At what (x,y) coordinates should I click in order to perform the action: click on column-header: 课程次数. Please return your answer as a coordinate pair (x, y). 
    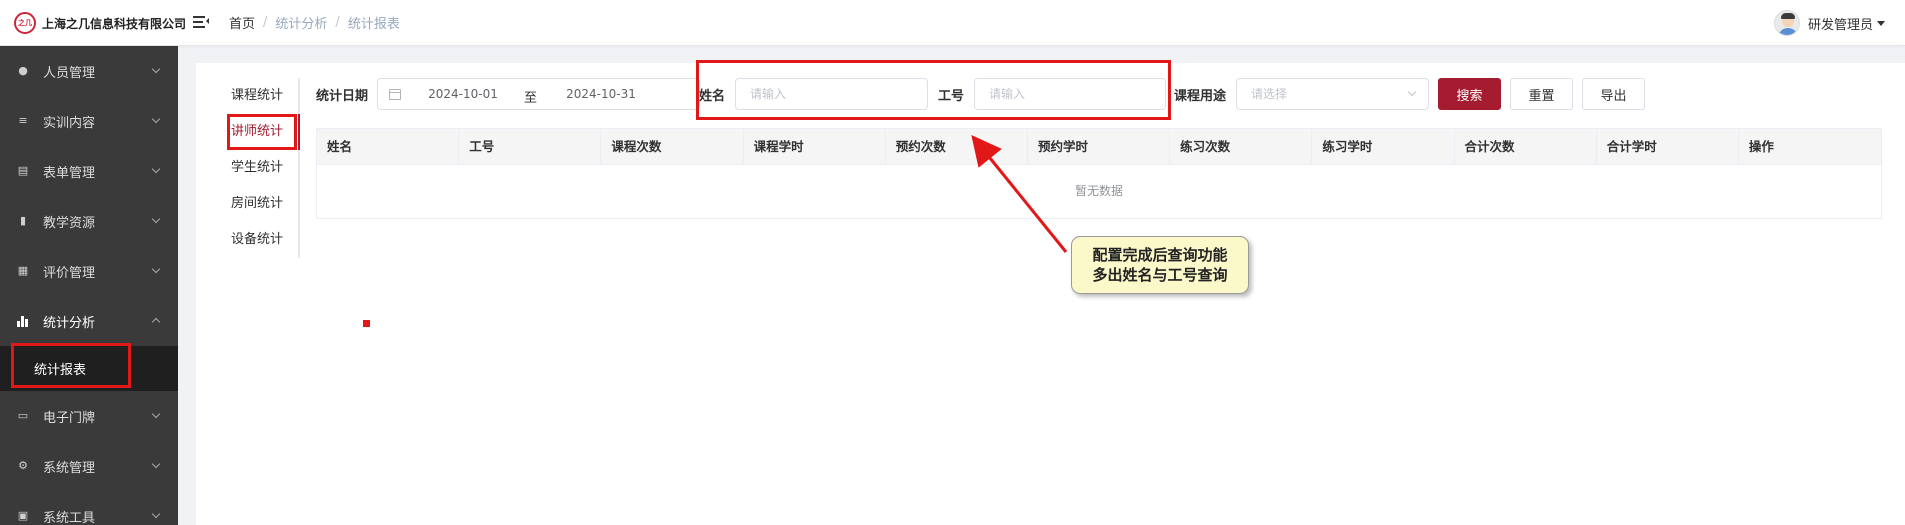
    Looking at the image, I should click on (672, 146).